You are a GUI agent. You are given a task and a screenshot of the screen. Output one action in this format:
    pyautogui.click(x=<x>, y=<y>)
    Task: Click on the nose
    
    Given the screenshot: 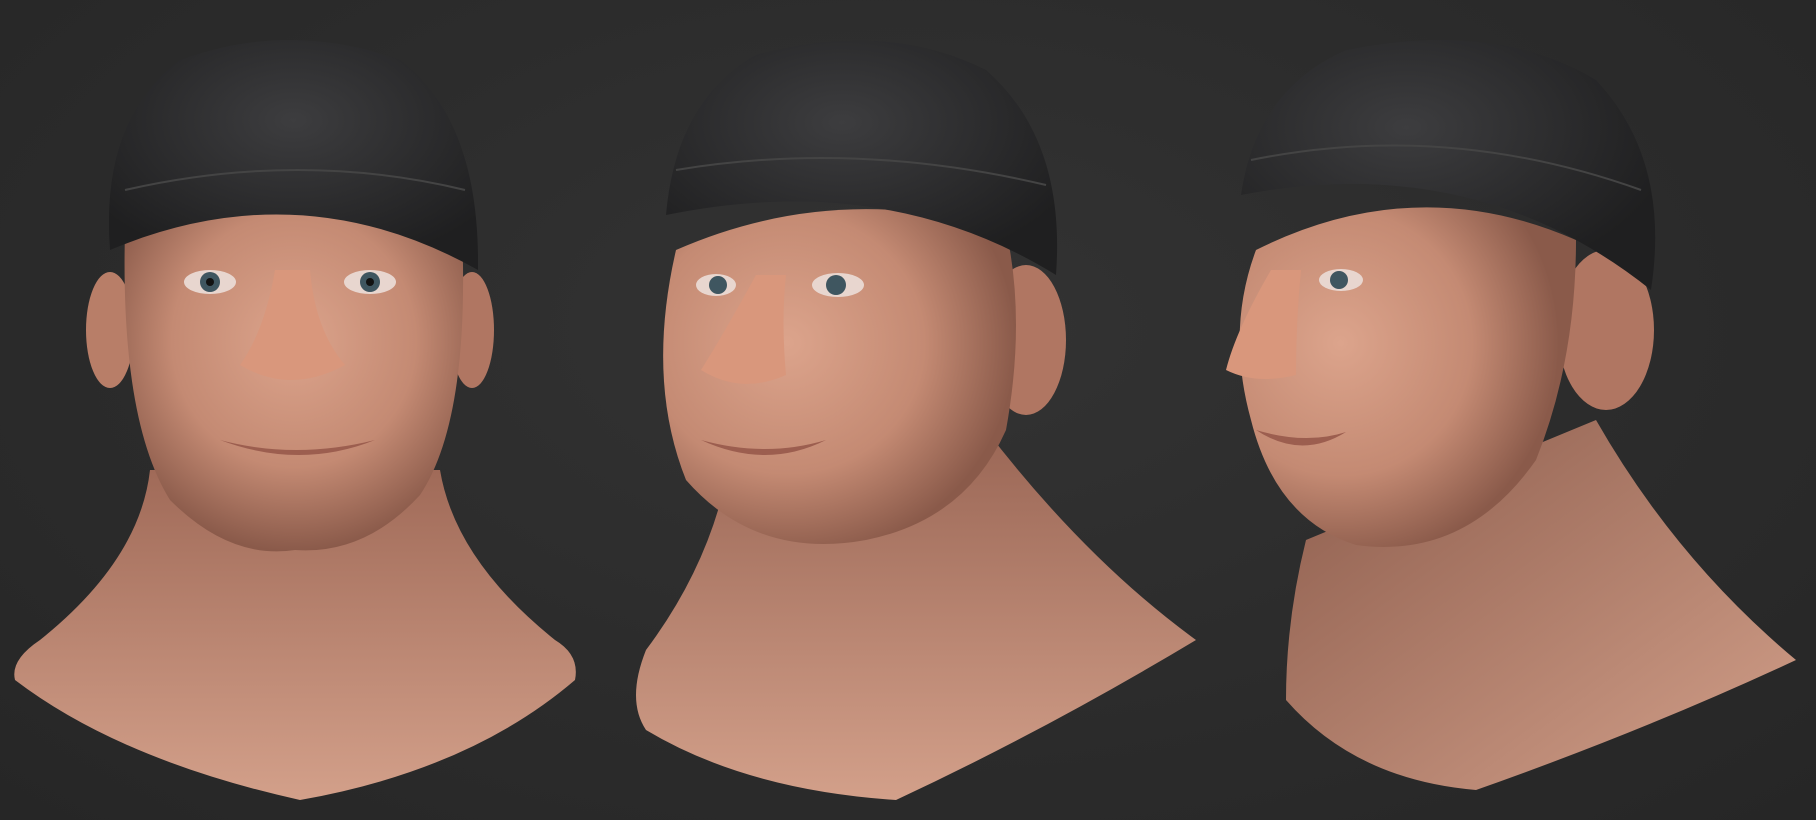 What is the action you would take?
    pyautogui.click(x=1263, y=324)
    